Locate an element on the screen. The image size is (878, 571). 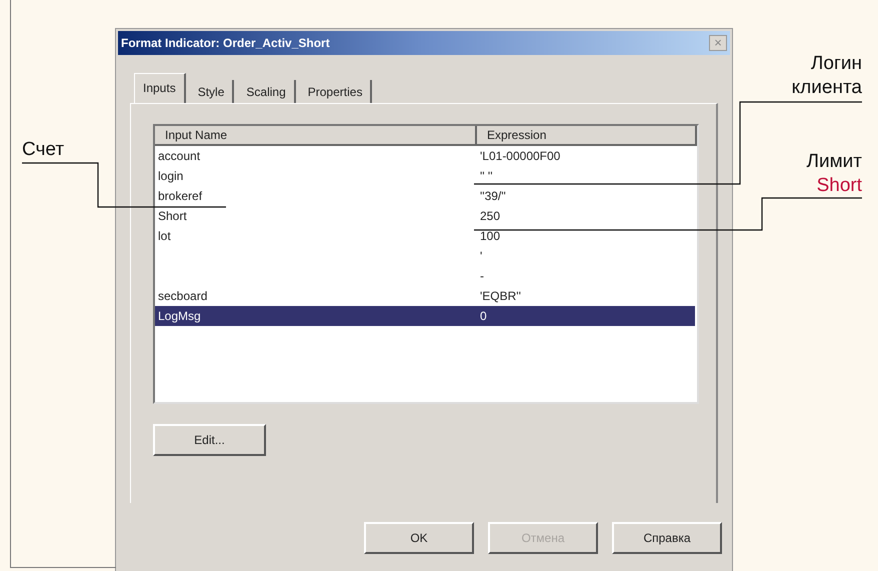
list-row: ' is located at coordinates (425, 256).